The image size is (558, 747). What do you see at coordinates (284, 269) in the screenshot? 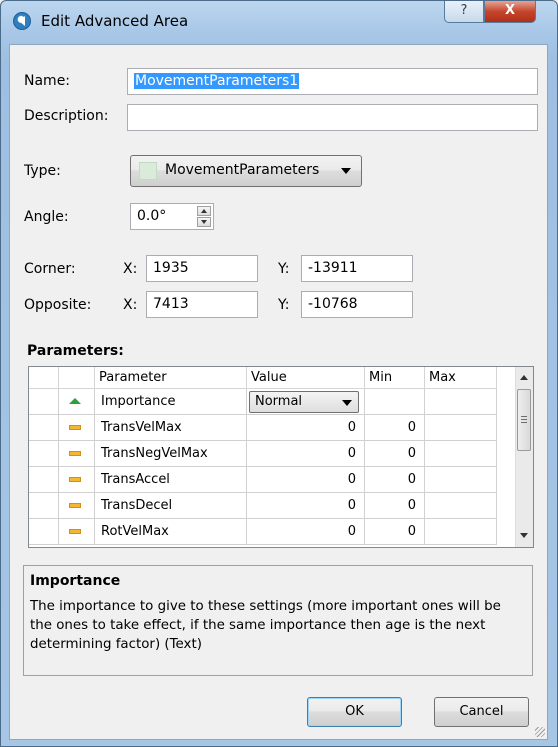
I see `corner-y-label: Y:` at bounding box center [284, 269].